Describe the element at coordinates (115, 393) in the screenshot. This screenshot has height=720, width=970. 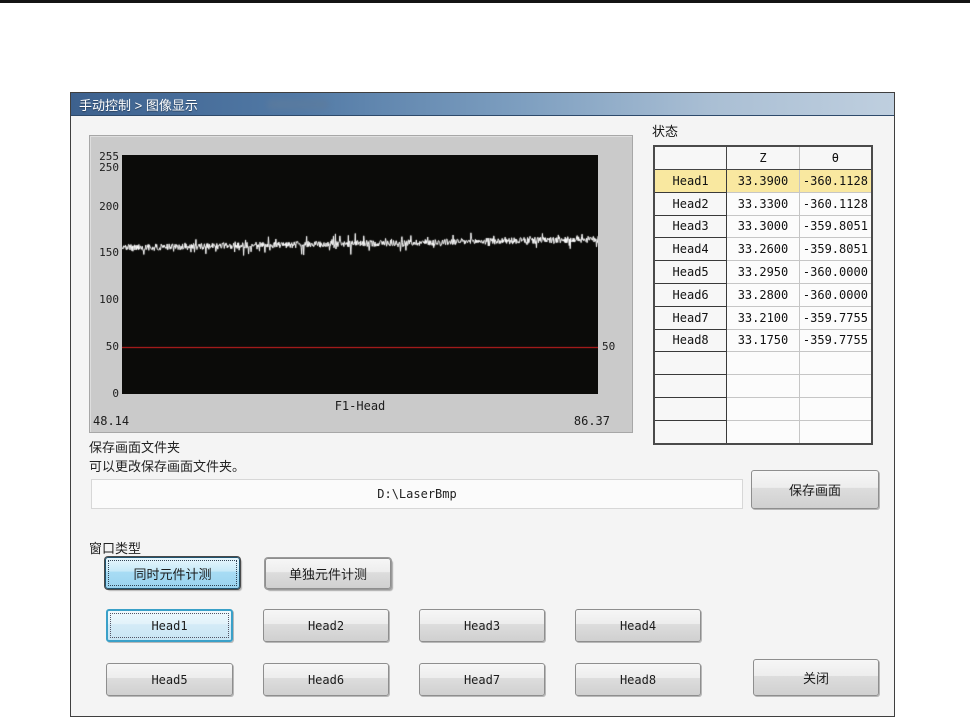
I see `y-tick-label: 0` at that location.